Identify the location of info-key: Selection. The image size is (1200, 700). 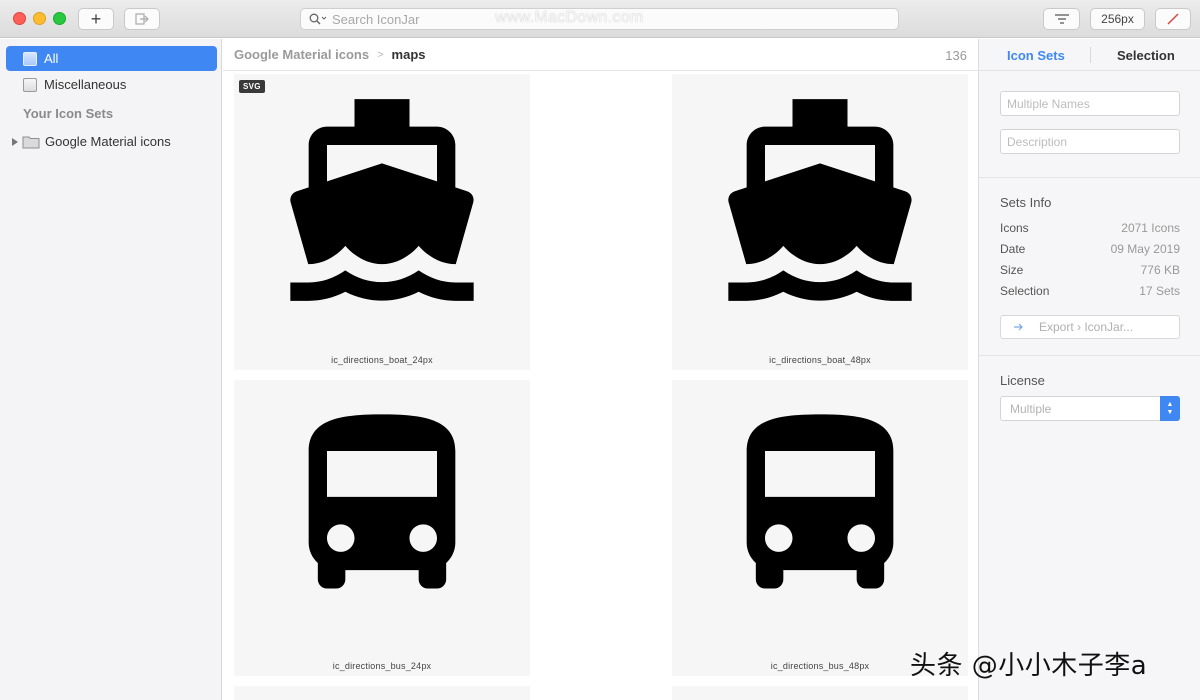
(1025, 291).